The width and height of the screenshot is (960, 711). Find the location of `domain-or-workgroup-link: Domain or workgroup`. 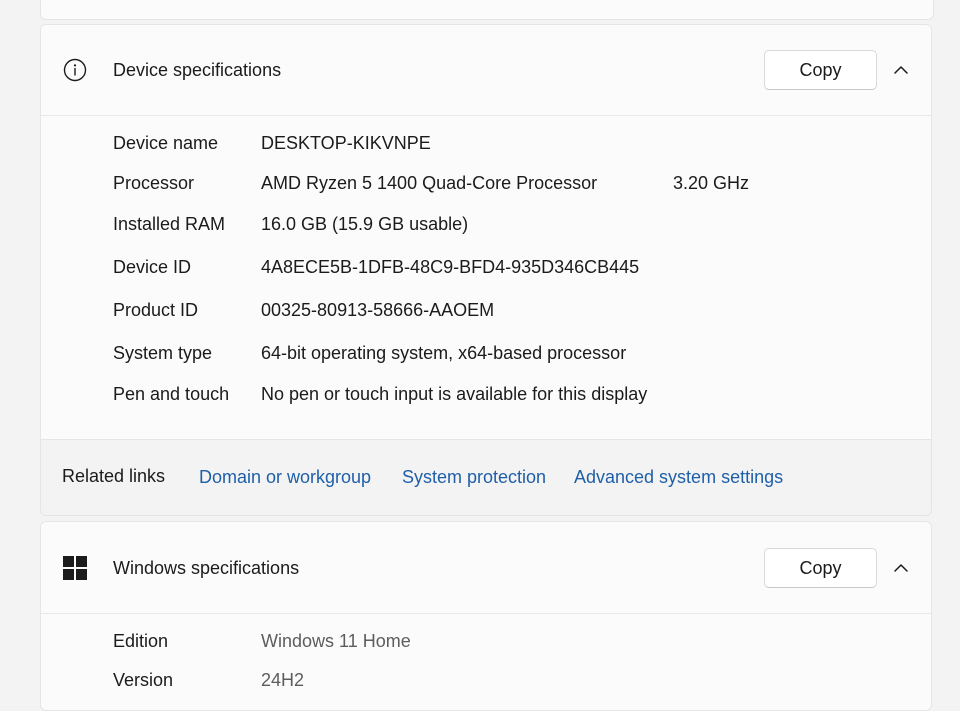

domain-or-workgroup-link: Domain or workgroup is located at coordinates (285, 477).